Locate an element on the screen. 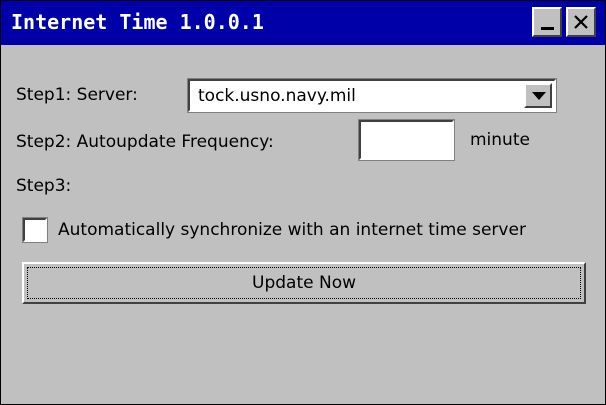 Image resolution: width=606 pixels, height=405 pixels. close-icon is located at coordinates (581, 22).